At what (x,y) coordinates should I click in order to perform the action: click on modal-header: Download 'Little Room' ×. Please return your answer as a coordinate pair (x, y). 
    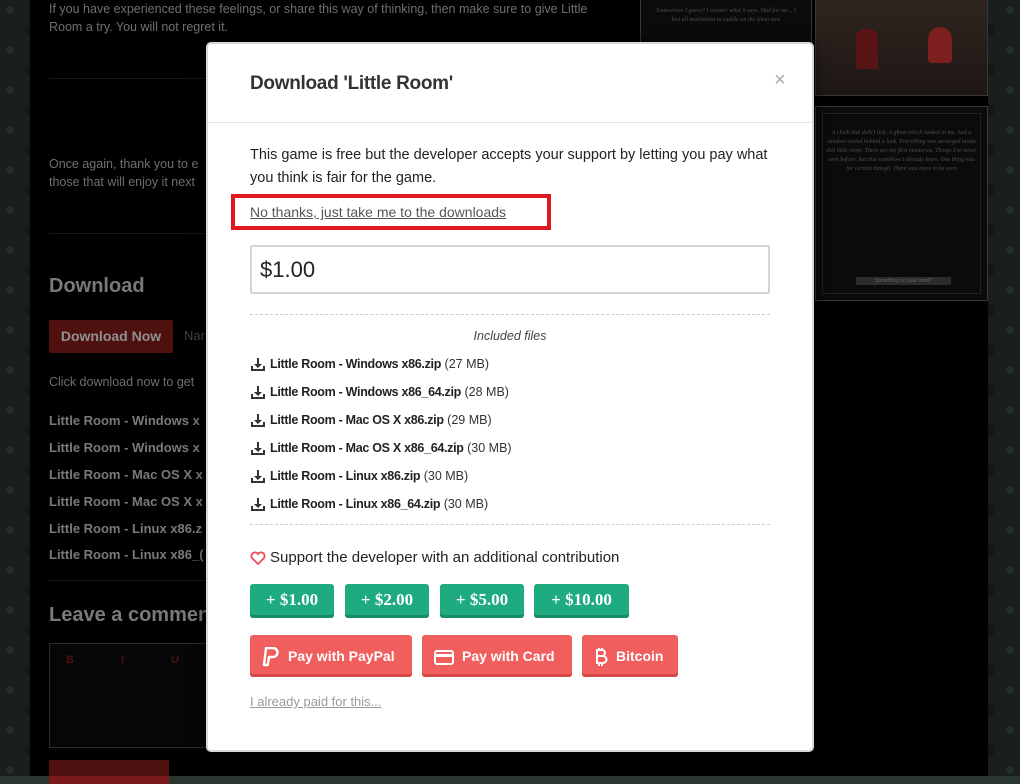
    Looking at the image, I should click on (510, 83).